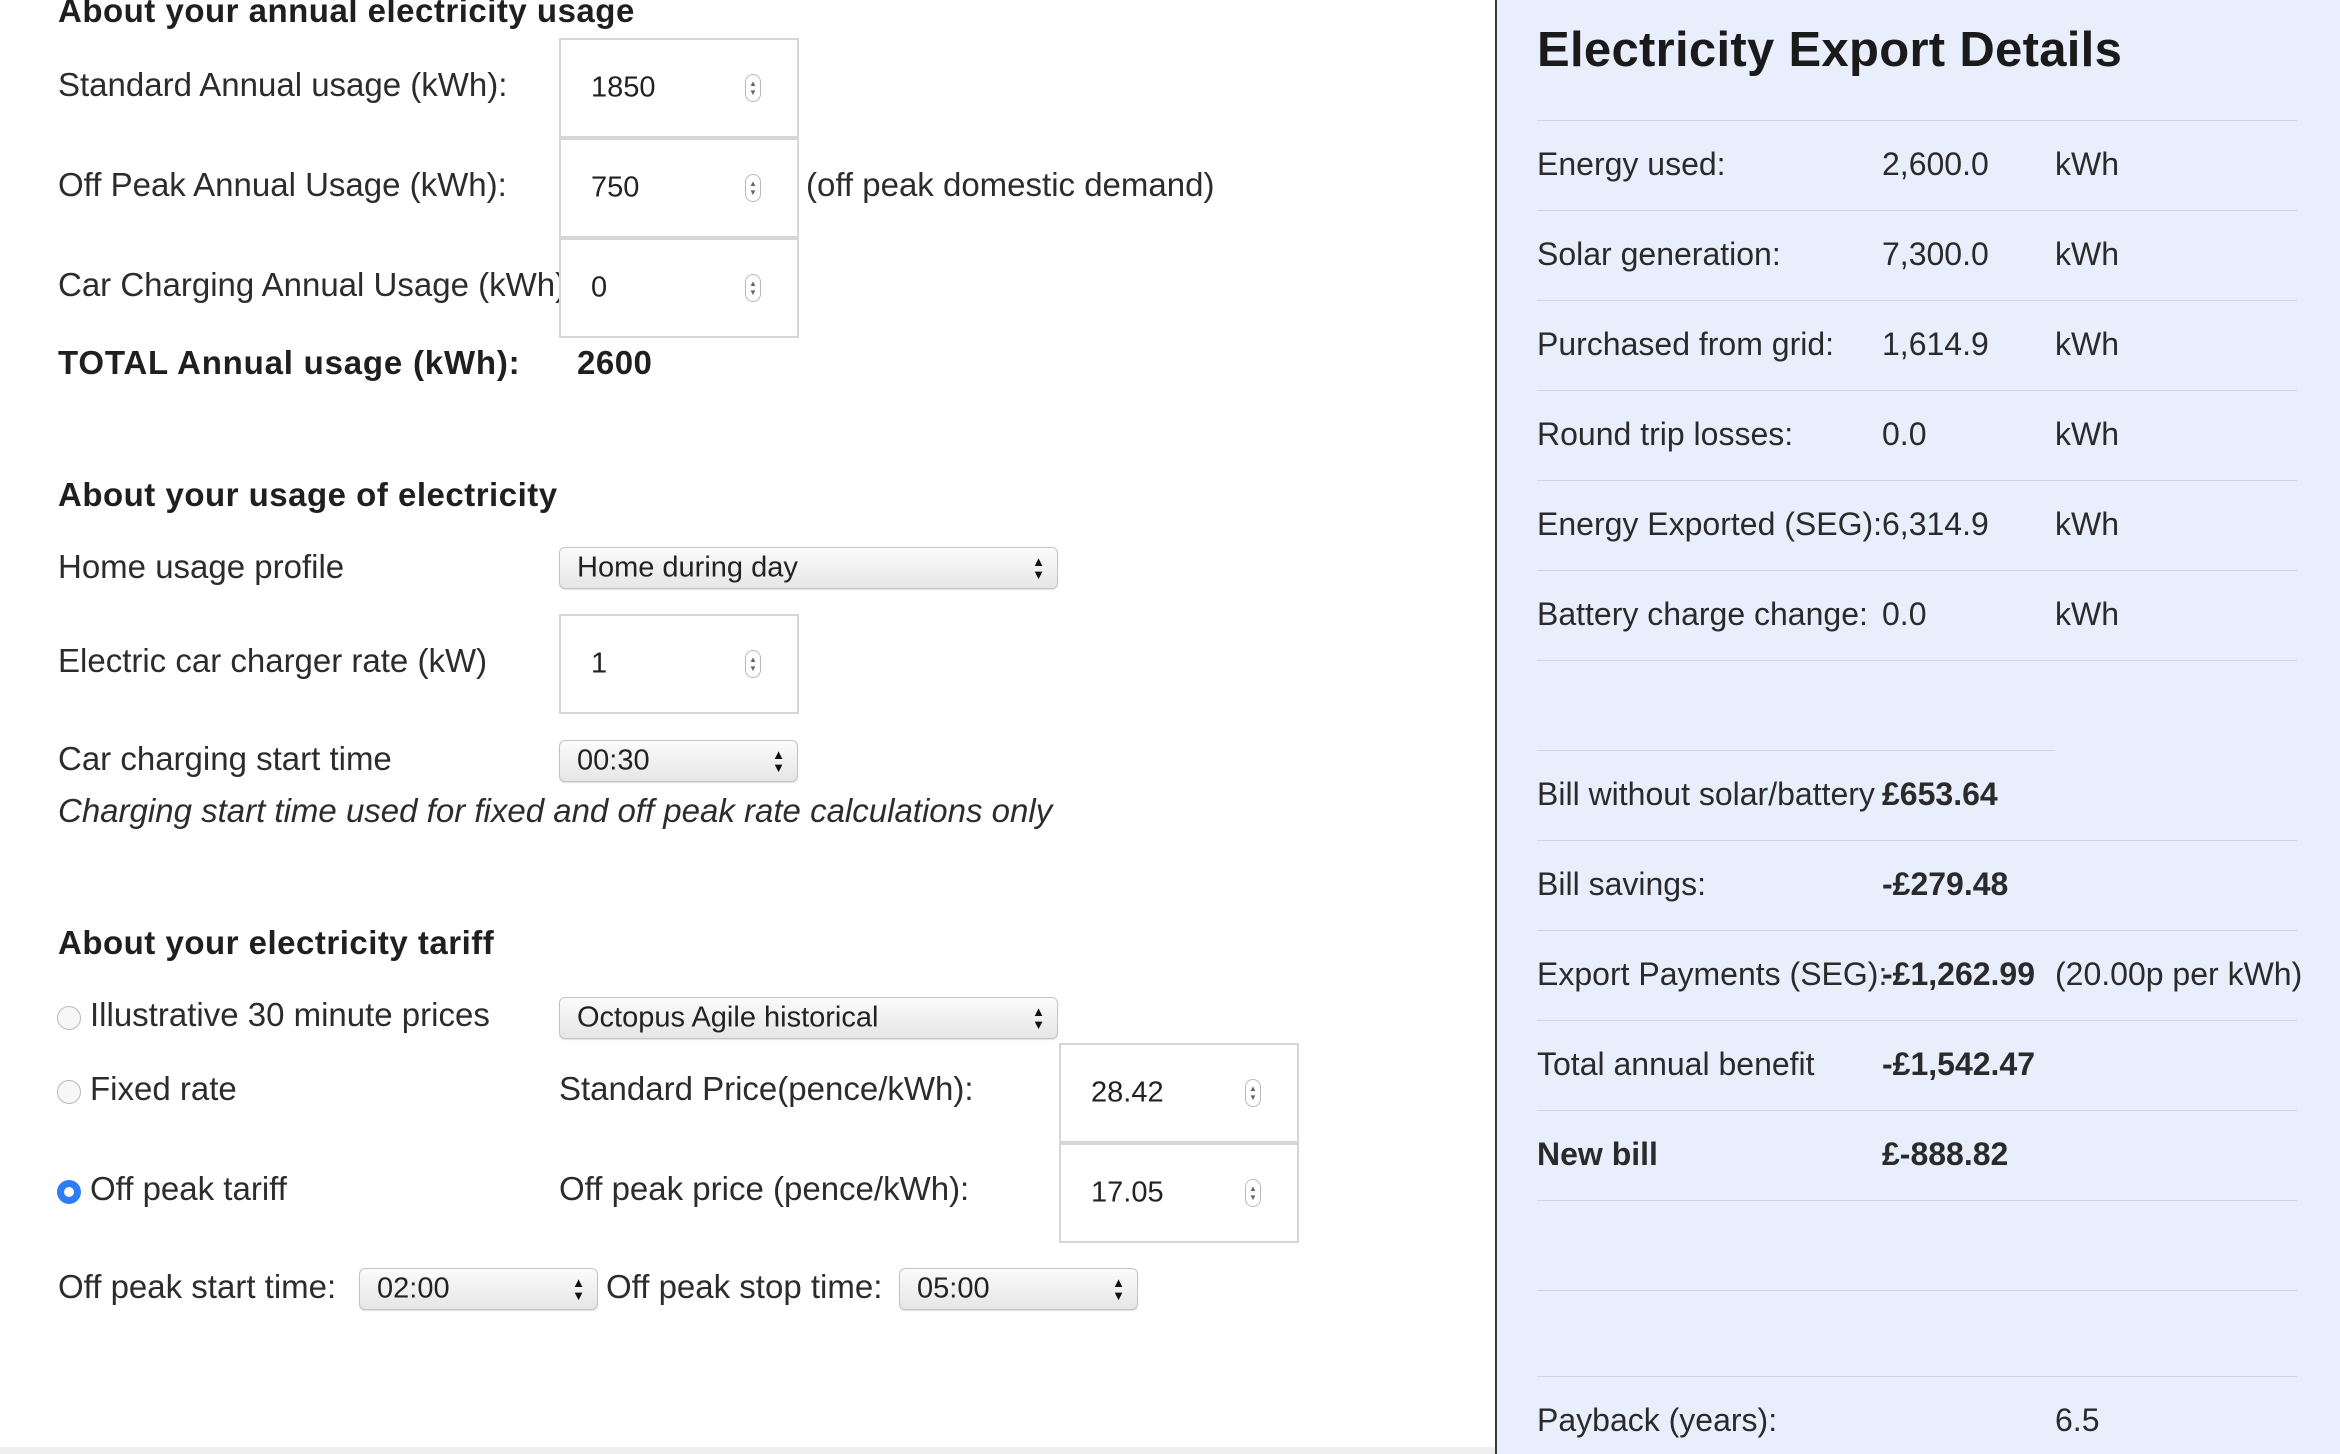 This screenshot has height=1454, width=2340. What do you see at coordinates (317, 284) in the screenshot?
I see `car-usage-label: Car Charging Annual Usage (kWh):` at bounding box center [317, 284].